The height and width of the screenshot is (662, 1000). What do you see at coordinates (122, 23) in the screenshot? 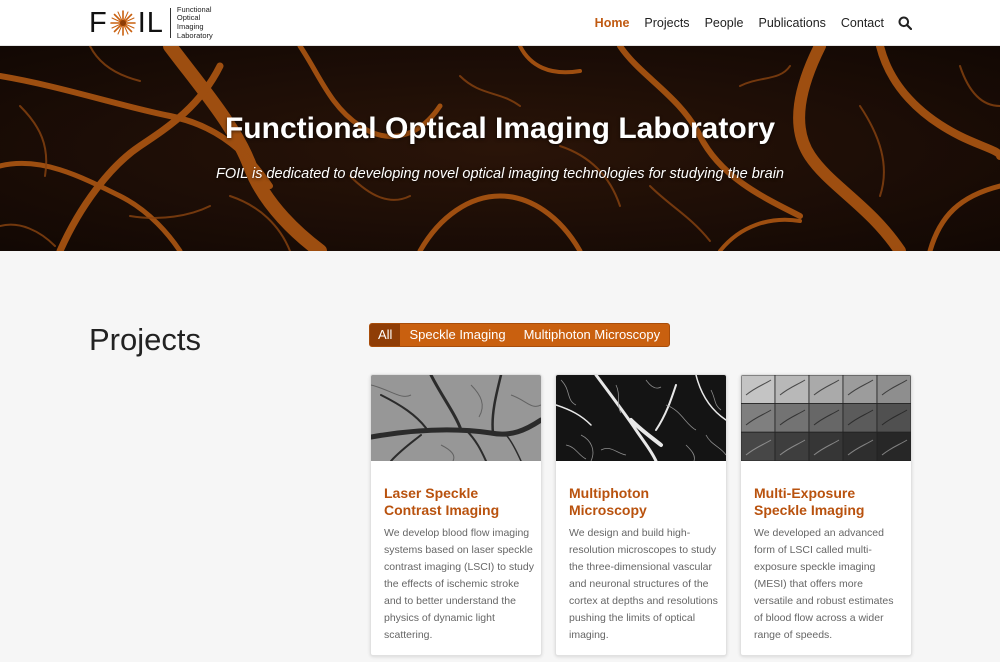
I see `starburst-icon` at bounding box center [122, 23].